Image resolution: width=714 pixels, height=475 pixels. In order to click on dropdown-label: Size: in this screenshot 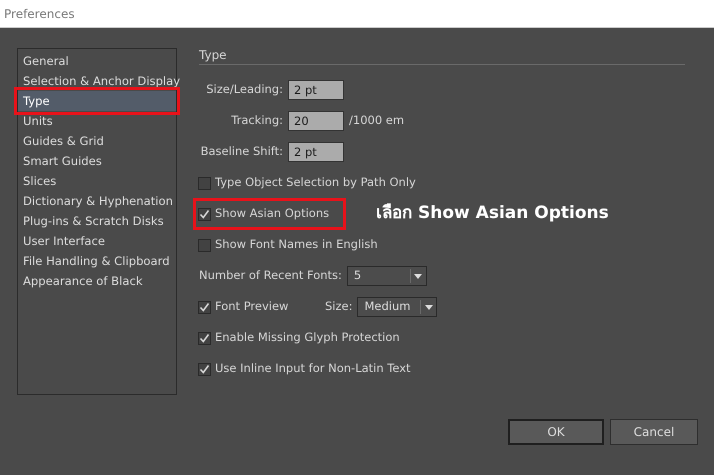, I will do `click(338, 307)`.